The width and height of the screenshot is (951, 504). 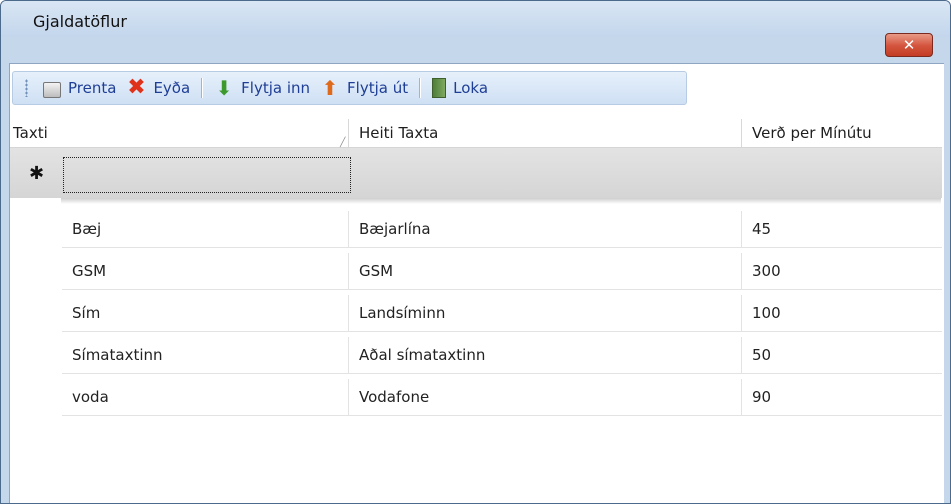 I want to click on table-row: Símataxtinn Aðal símataxtinn 50, so click(x=502, y=355).